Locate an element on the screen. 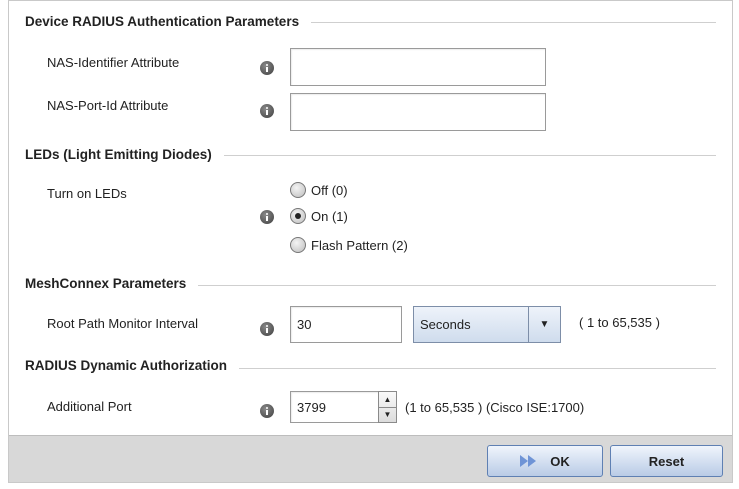 The width and height of the screenshot is (739, 489). additional-port-range: (1 to 65,535 ) (Cisco ISE:1700) is located at coordinates (495, 407).